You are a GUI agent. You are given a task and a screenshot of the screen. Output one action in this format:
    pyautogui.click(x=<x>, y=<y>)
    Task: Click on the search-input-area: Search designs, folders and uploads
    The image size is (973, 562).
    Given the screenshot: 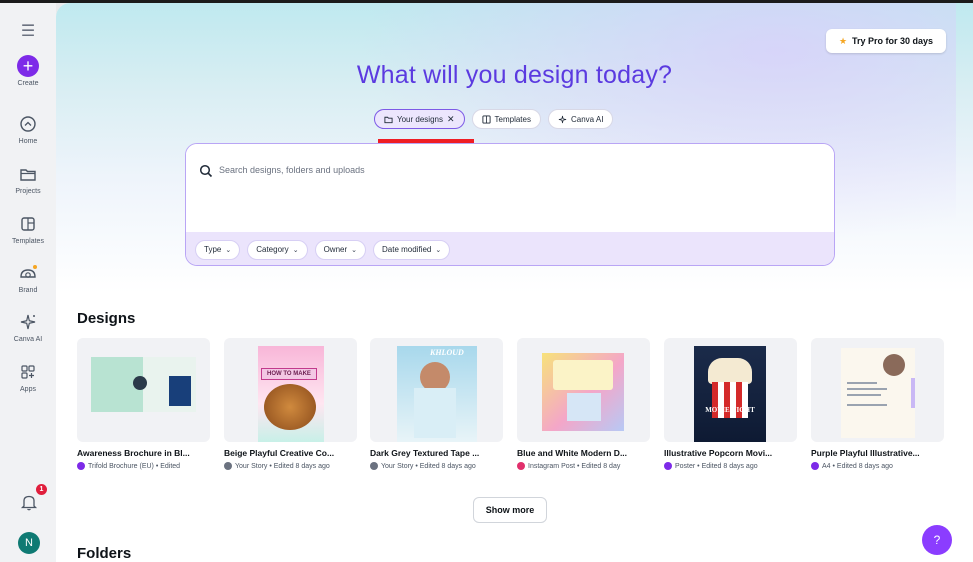 What is the action you would take?
    pyautogui.click(x=510, y=188)
    